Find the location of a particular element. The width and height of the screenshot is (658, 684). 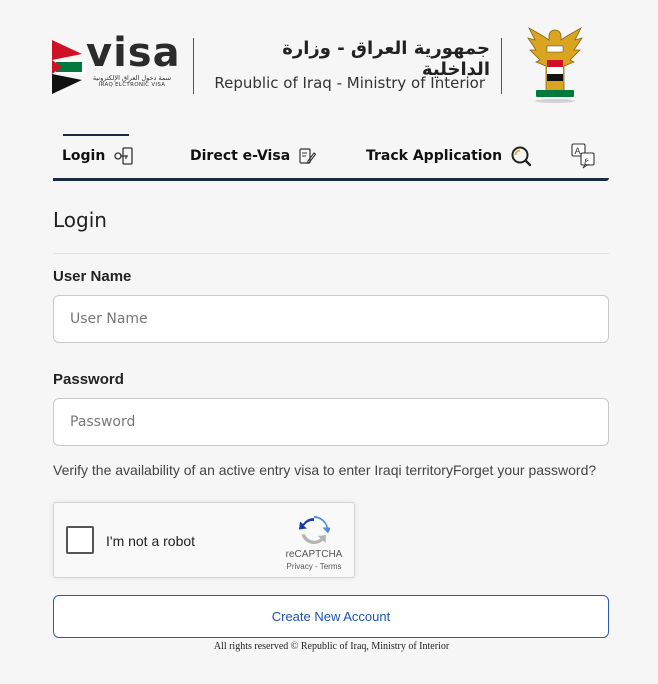

username-label: User Name is located at coordinates (92, 276).